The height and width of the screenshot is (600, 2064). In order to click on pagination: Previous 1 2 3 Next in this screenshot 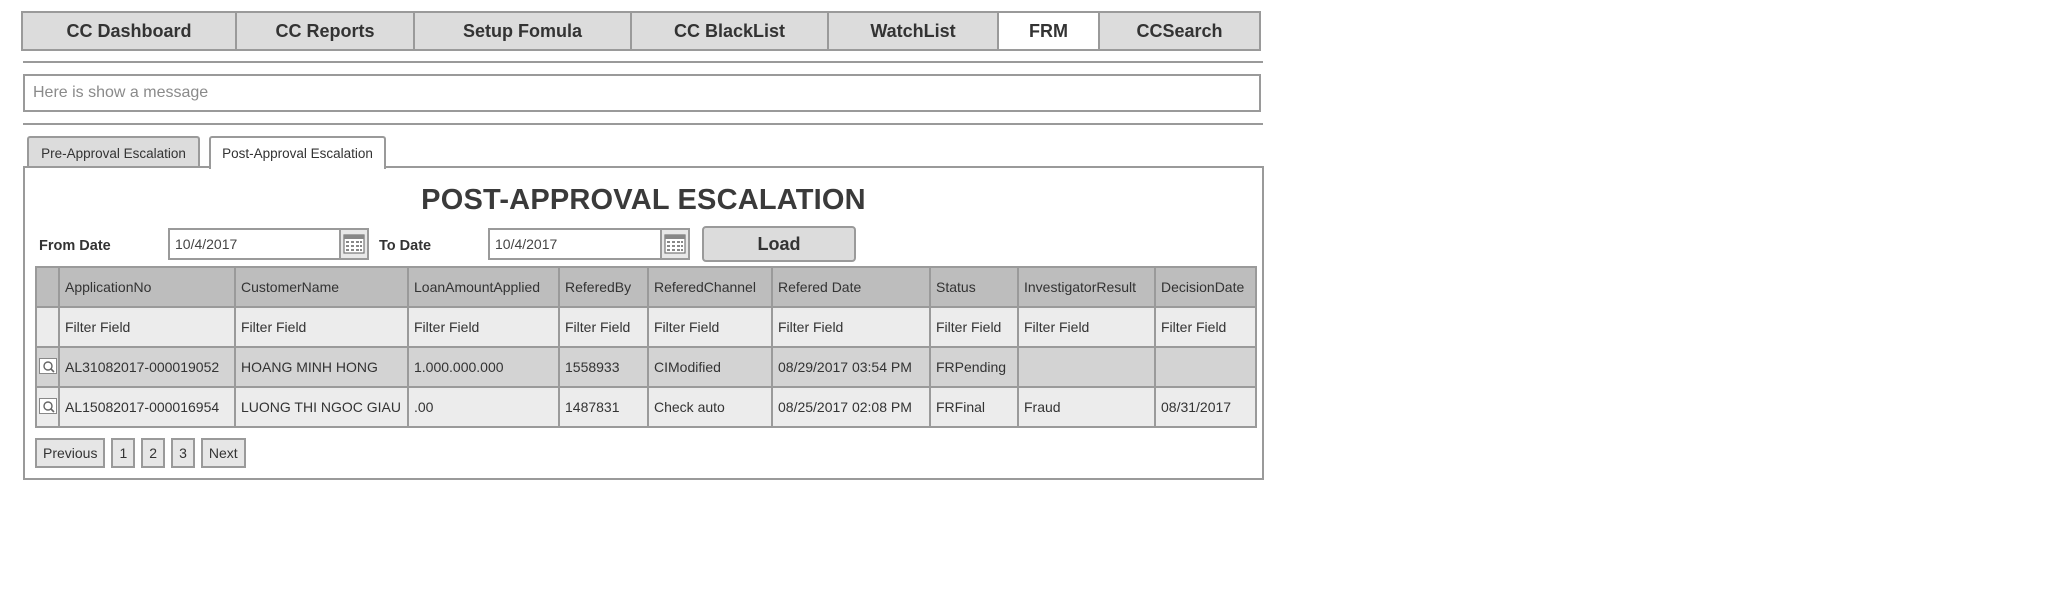, I will do `click(140, 453)`.